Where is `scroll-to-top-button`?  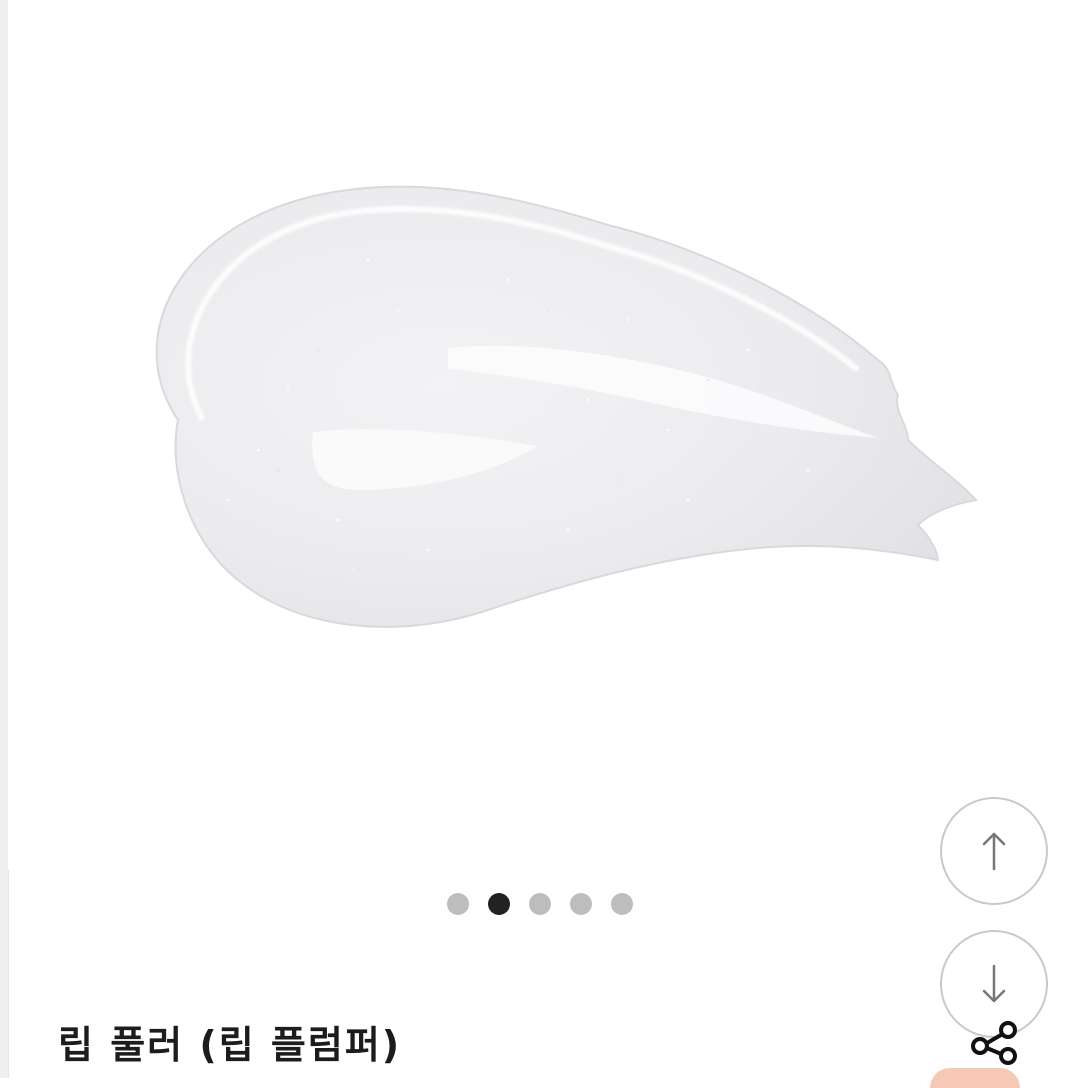
scroll-to-top-button is located at coordinates (994, 851).